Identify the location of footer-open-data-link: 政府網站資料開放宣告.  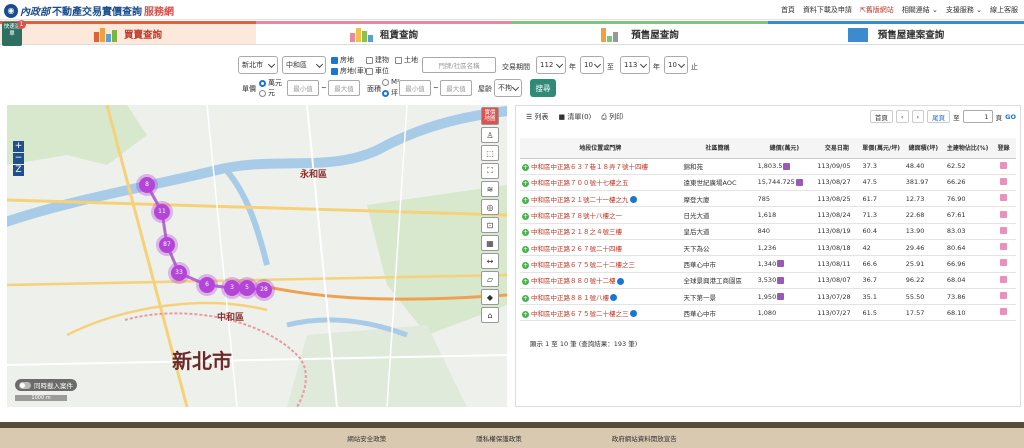
(644, 438).